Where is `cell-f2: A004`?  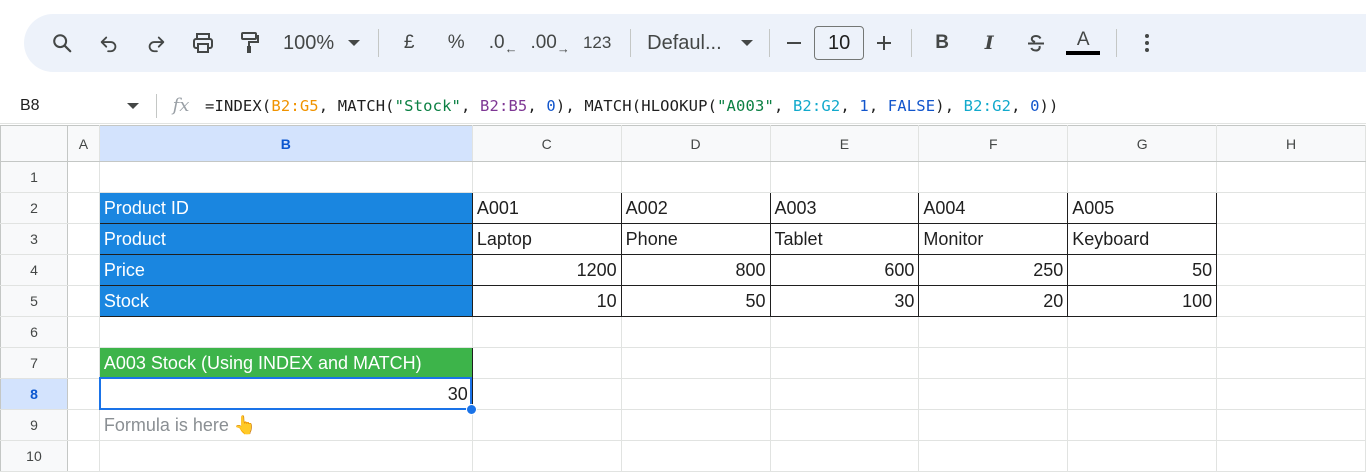 cell-f2: A004 is located at coordinates (993, 208).